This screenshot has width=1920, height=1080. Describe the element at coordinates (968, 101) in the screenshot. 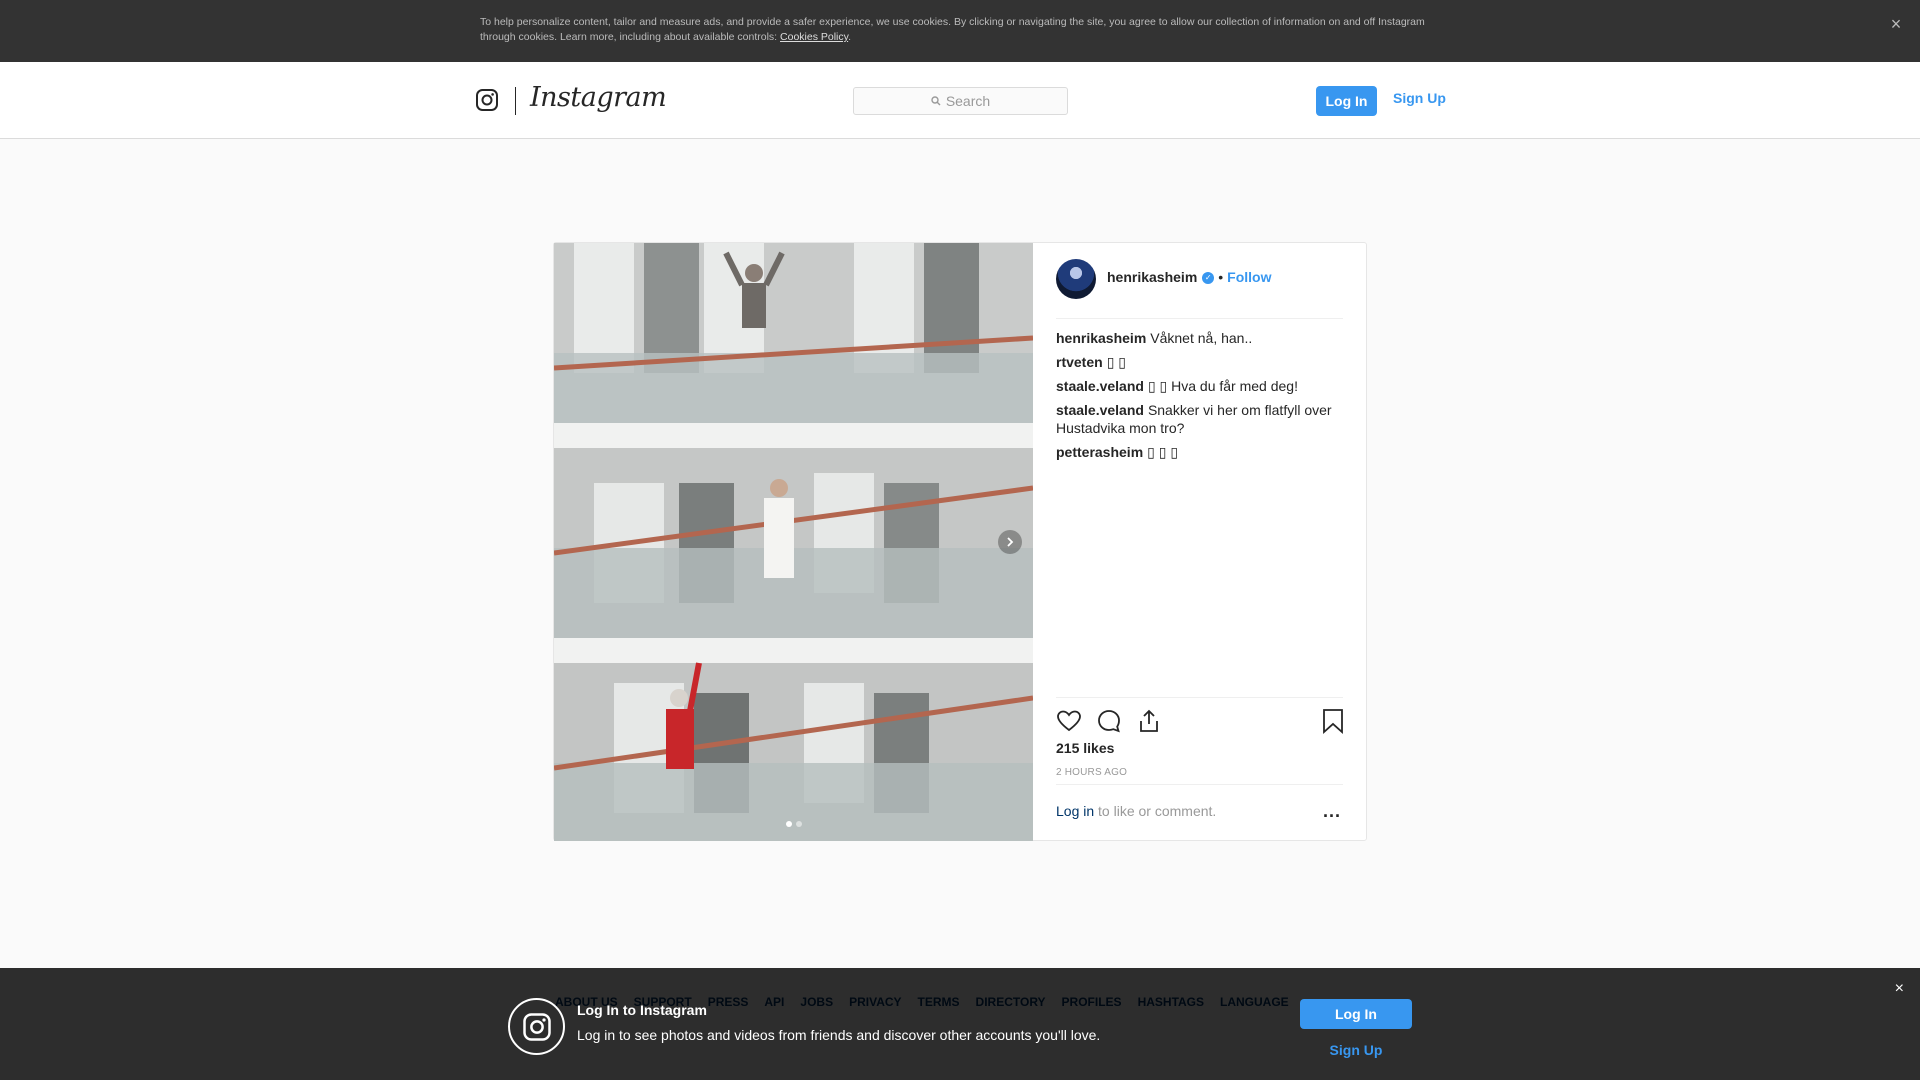

I see `search-placeholder: Search` at that location.